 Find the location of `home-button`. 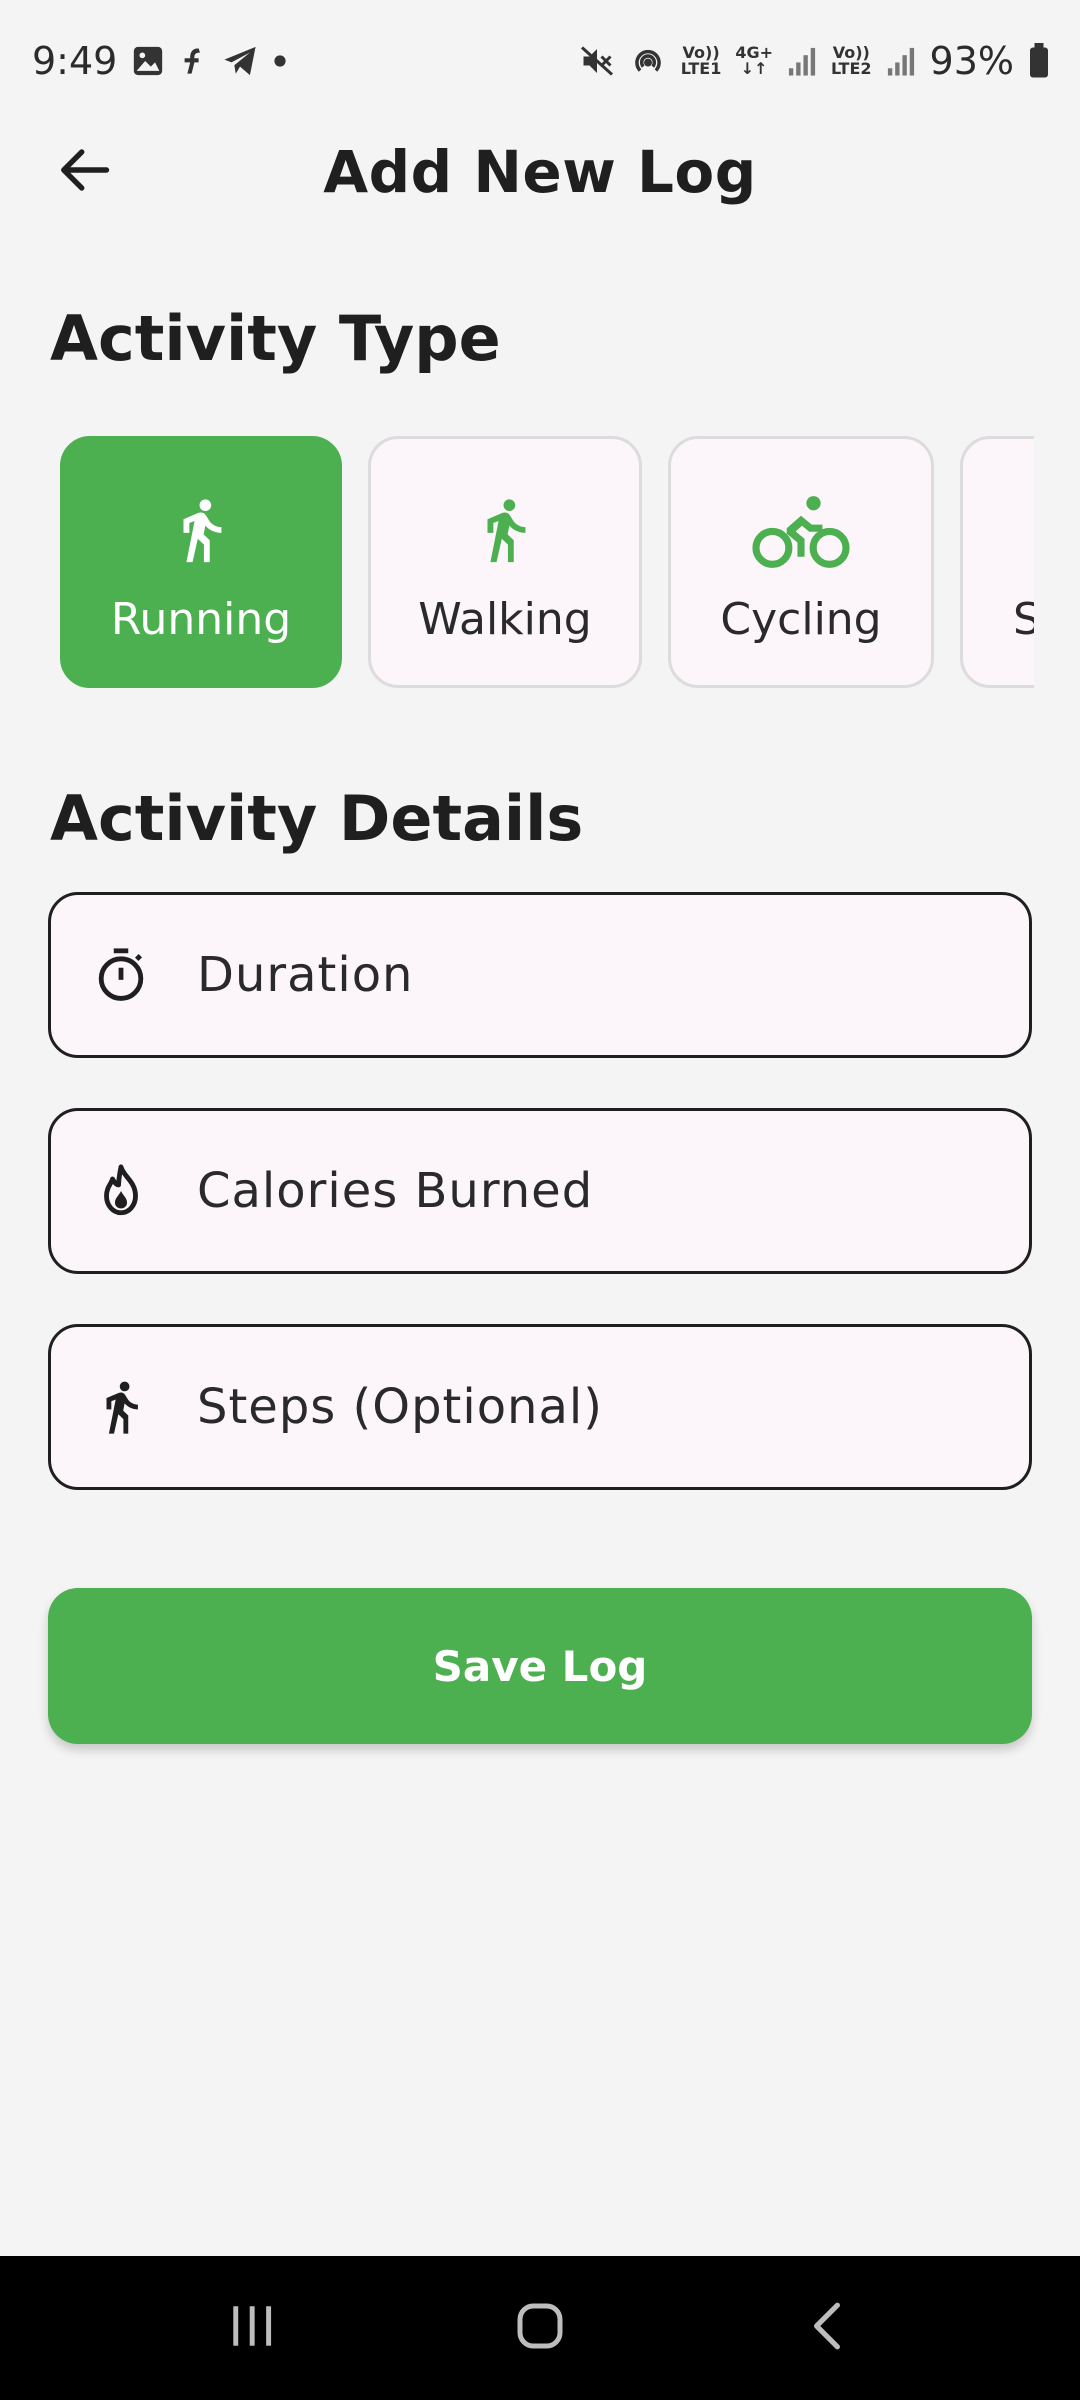

home-button is located at coordinates (540, 2328).